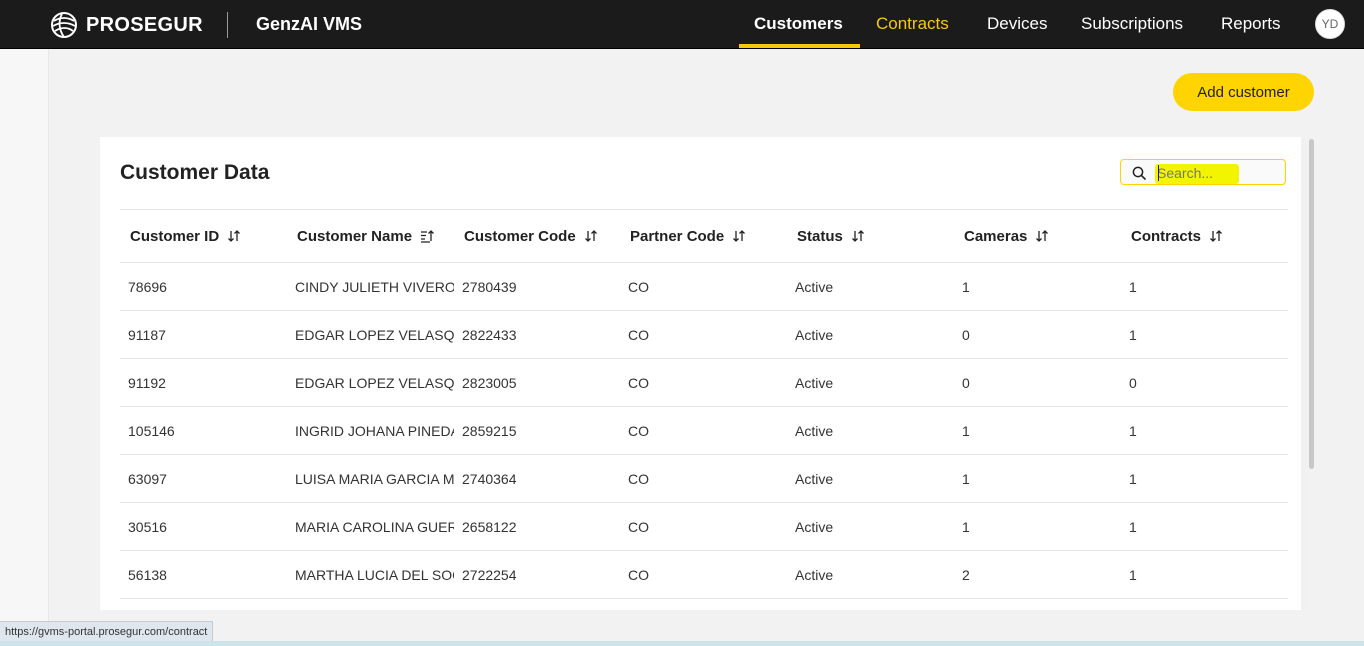 This screenshot has width=1364, height=646. Describe the element at coordinates (489, 478) in the screenshot. I see `cell-customer-code: 2740364` at that location.